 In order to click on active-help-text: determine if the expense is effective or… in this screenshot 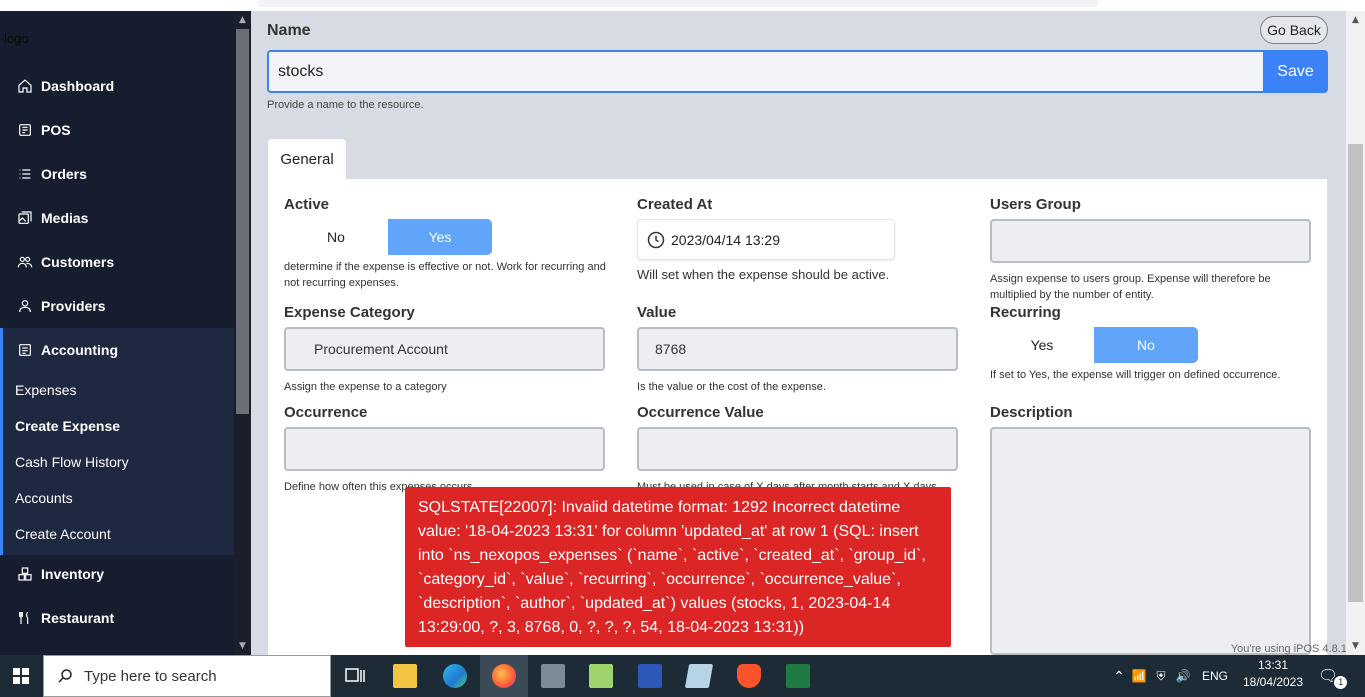, I will do `click(445, 275)`.